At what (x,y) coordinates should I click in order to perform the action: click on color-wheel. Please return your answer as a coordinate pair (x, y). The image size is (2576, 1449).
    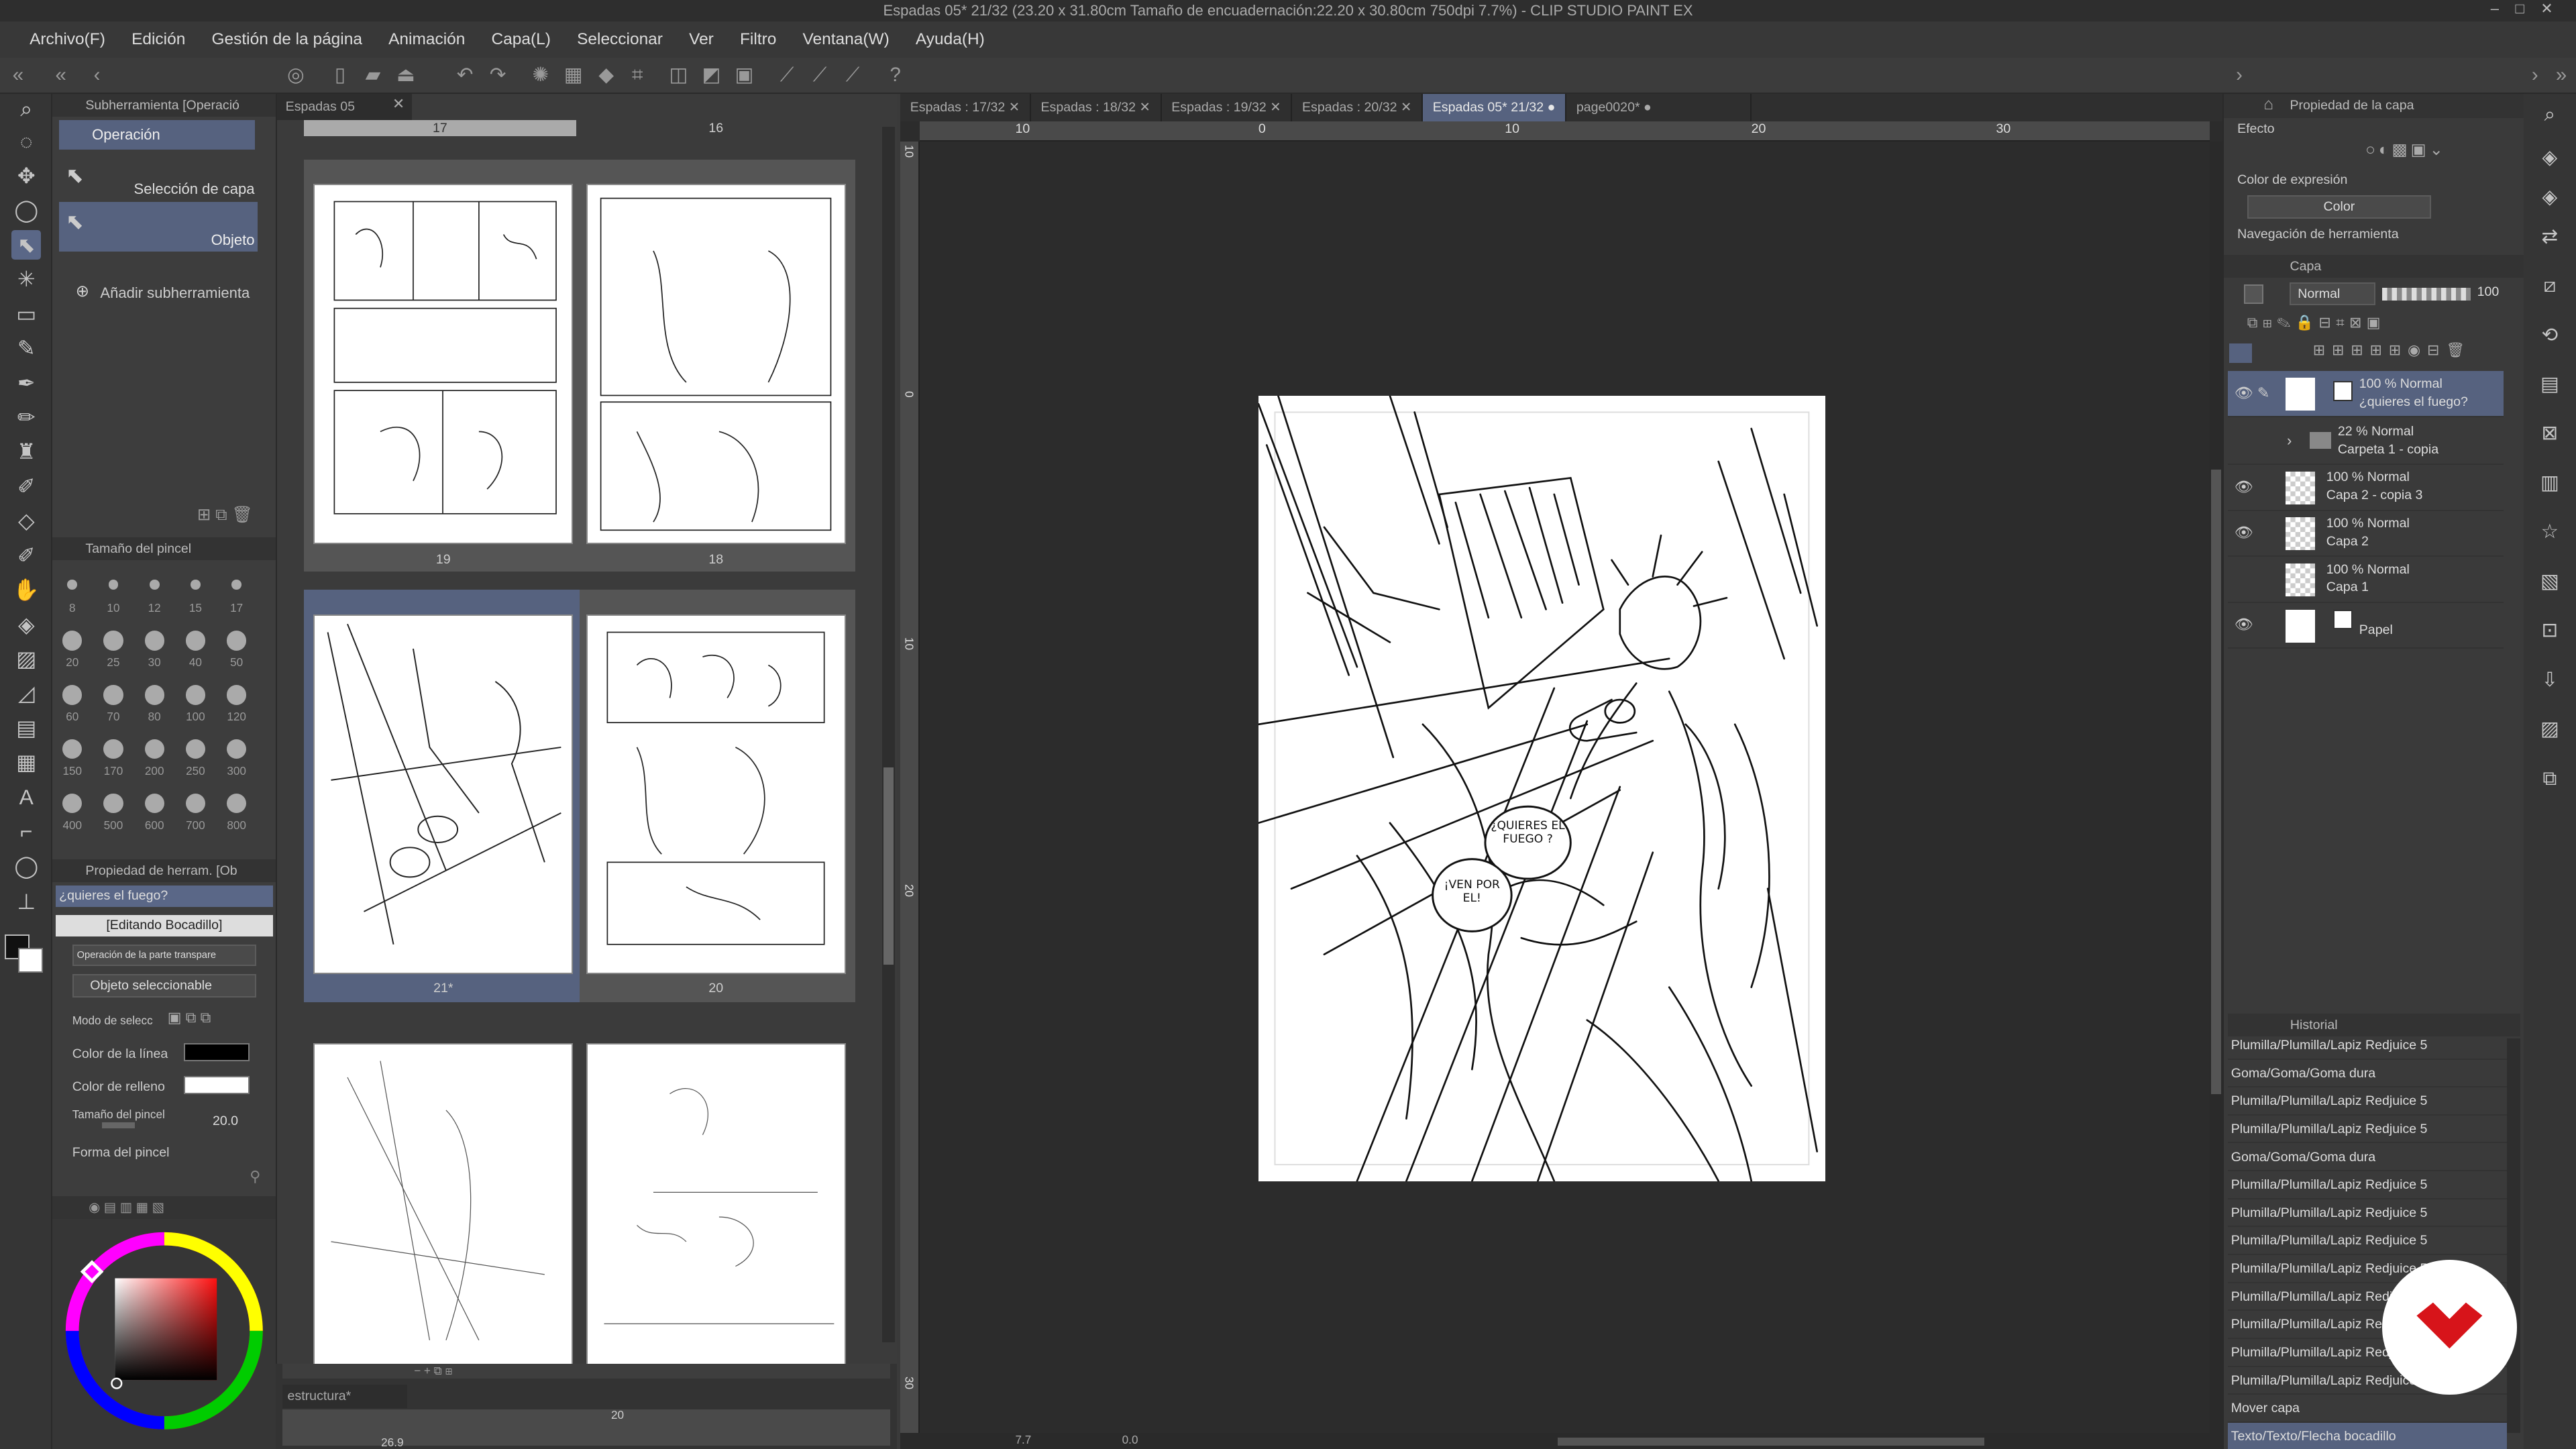
    Looking at the image, I should click on (164, 1331).